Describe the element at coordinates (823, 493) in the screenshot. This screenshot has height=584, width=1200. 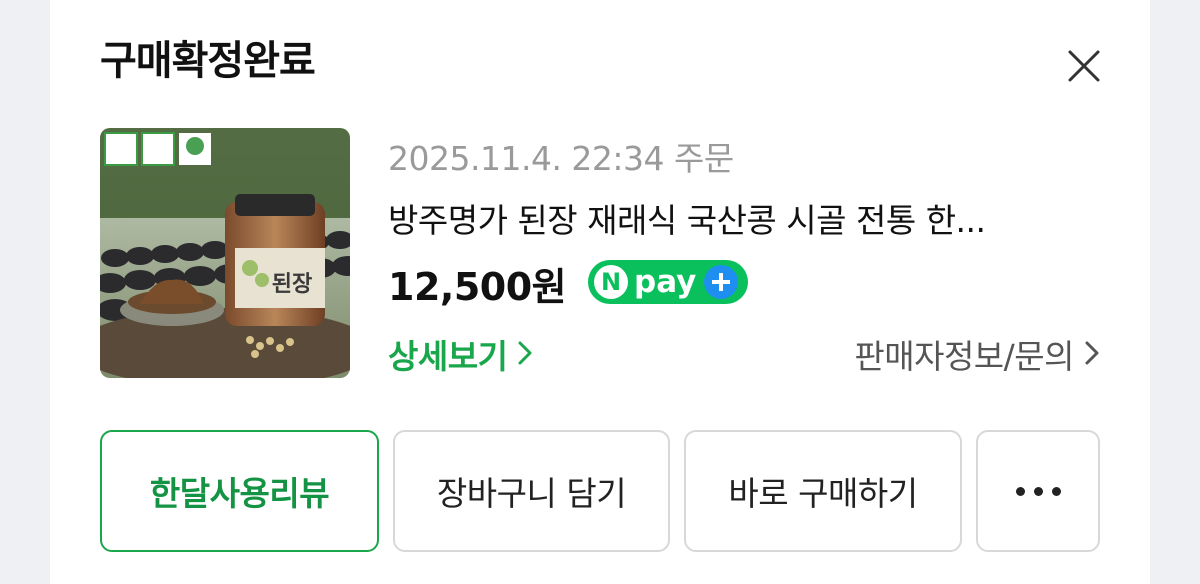
I see `buy-now-label: 바로 구매하기` at that location.